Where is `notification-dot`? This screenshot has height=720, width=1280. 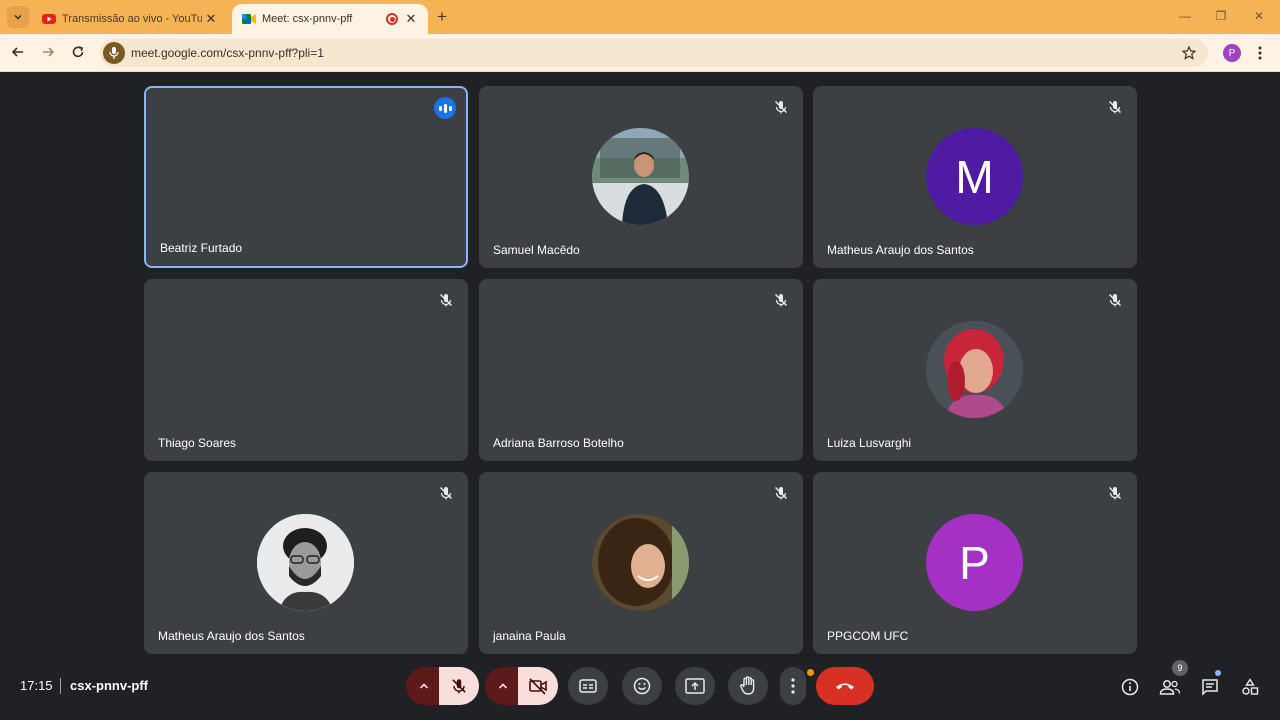 notification-dot is located at coordinates (810, 672).